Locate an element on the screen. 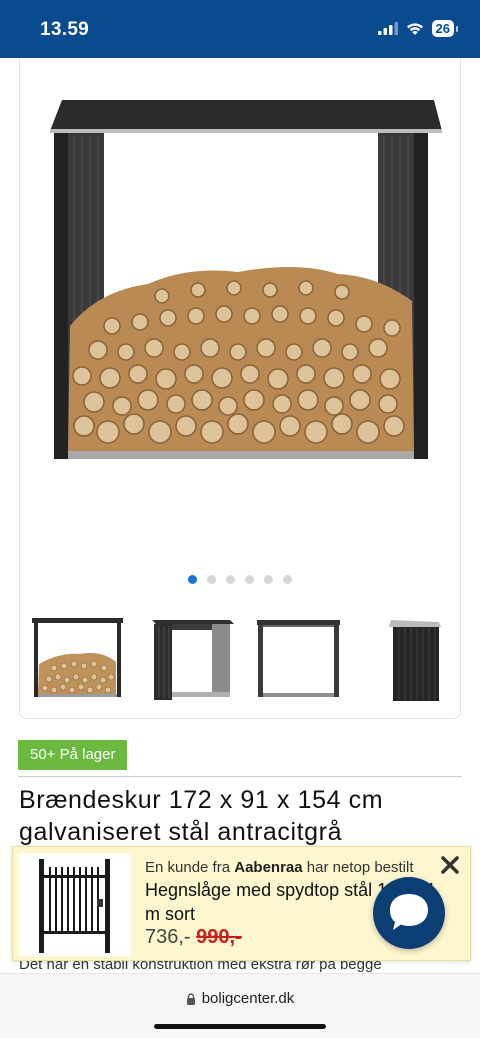  divider is located at coordinates (240, 776).